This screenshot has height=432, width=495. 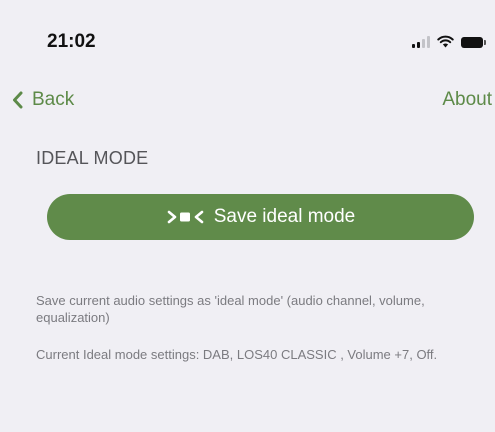 What do you see at coordinates (53, 99) in the screenshot?
I see `back-label: Back` at bounding box center [53, 99].